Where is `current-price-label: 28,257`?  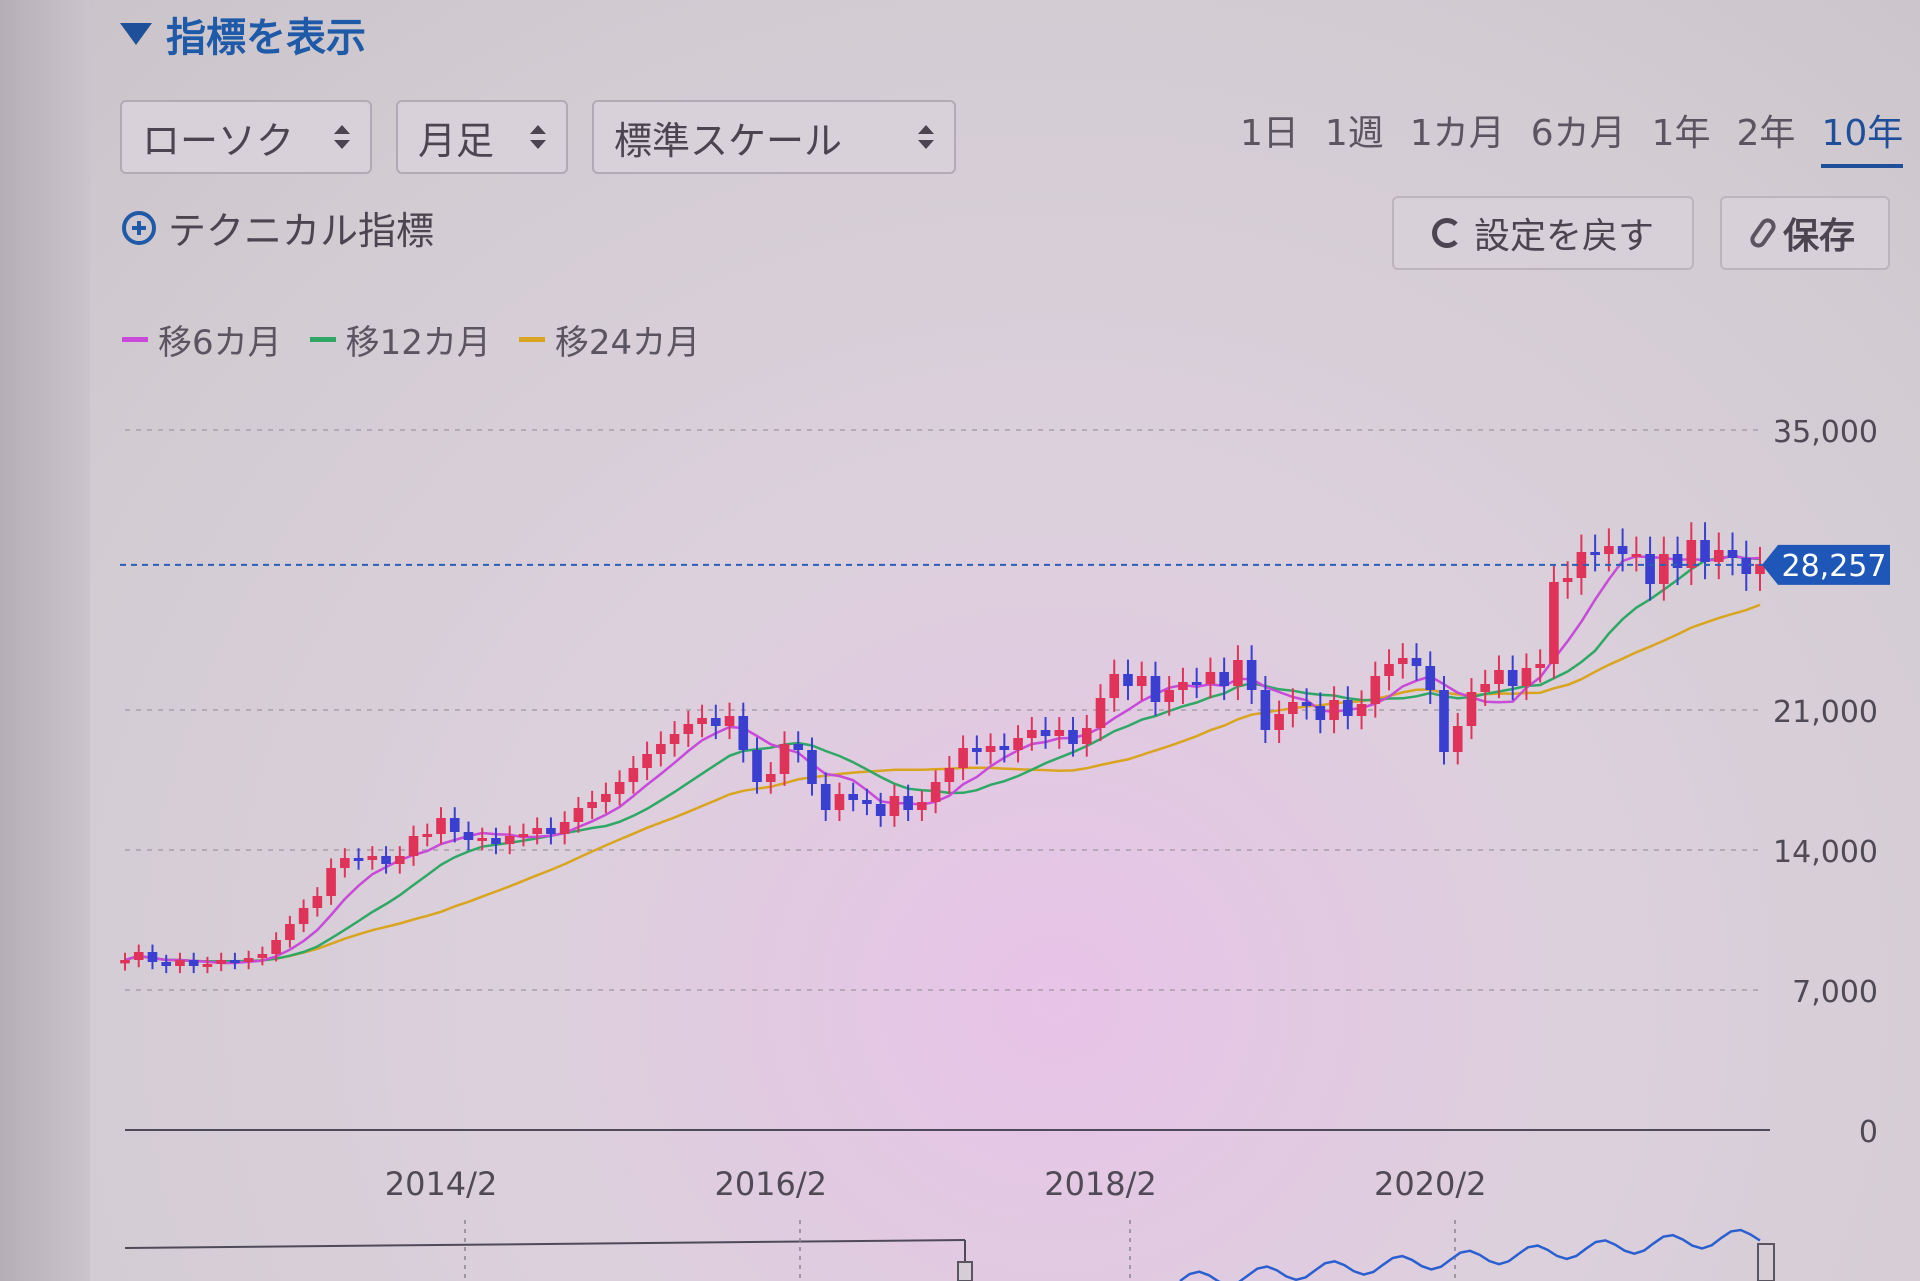
current-price-label: 28,257 is located at coordinates (1834, 566).